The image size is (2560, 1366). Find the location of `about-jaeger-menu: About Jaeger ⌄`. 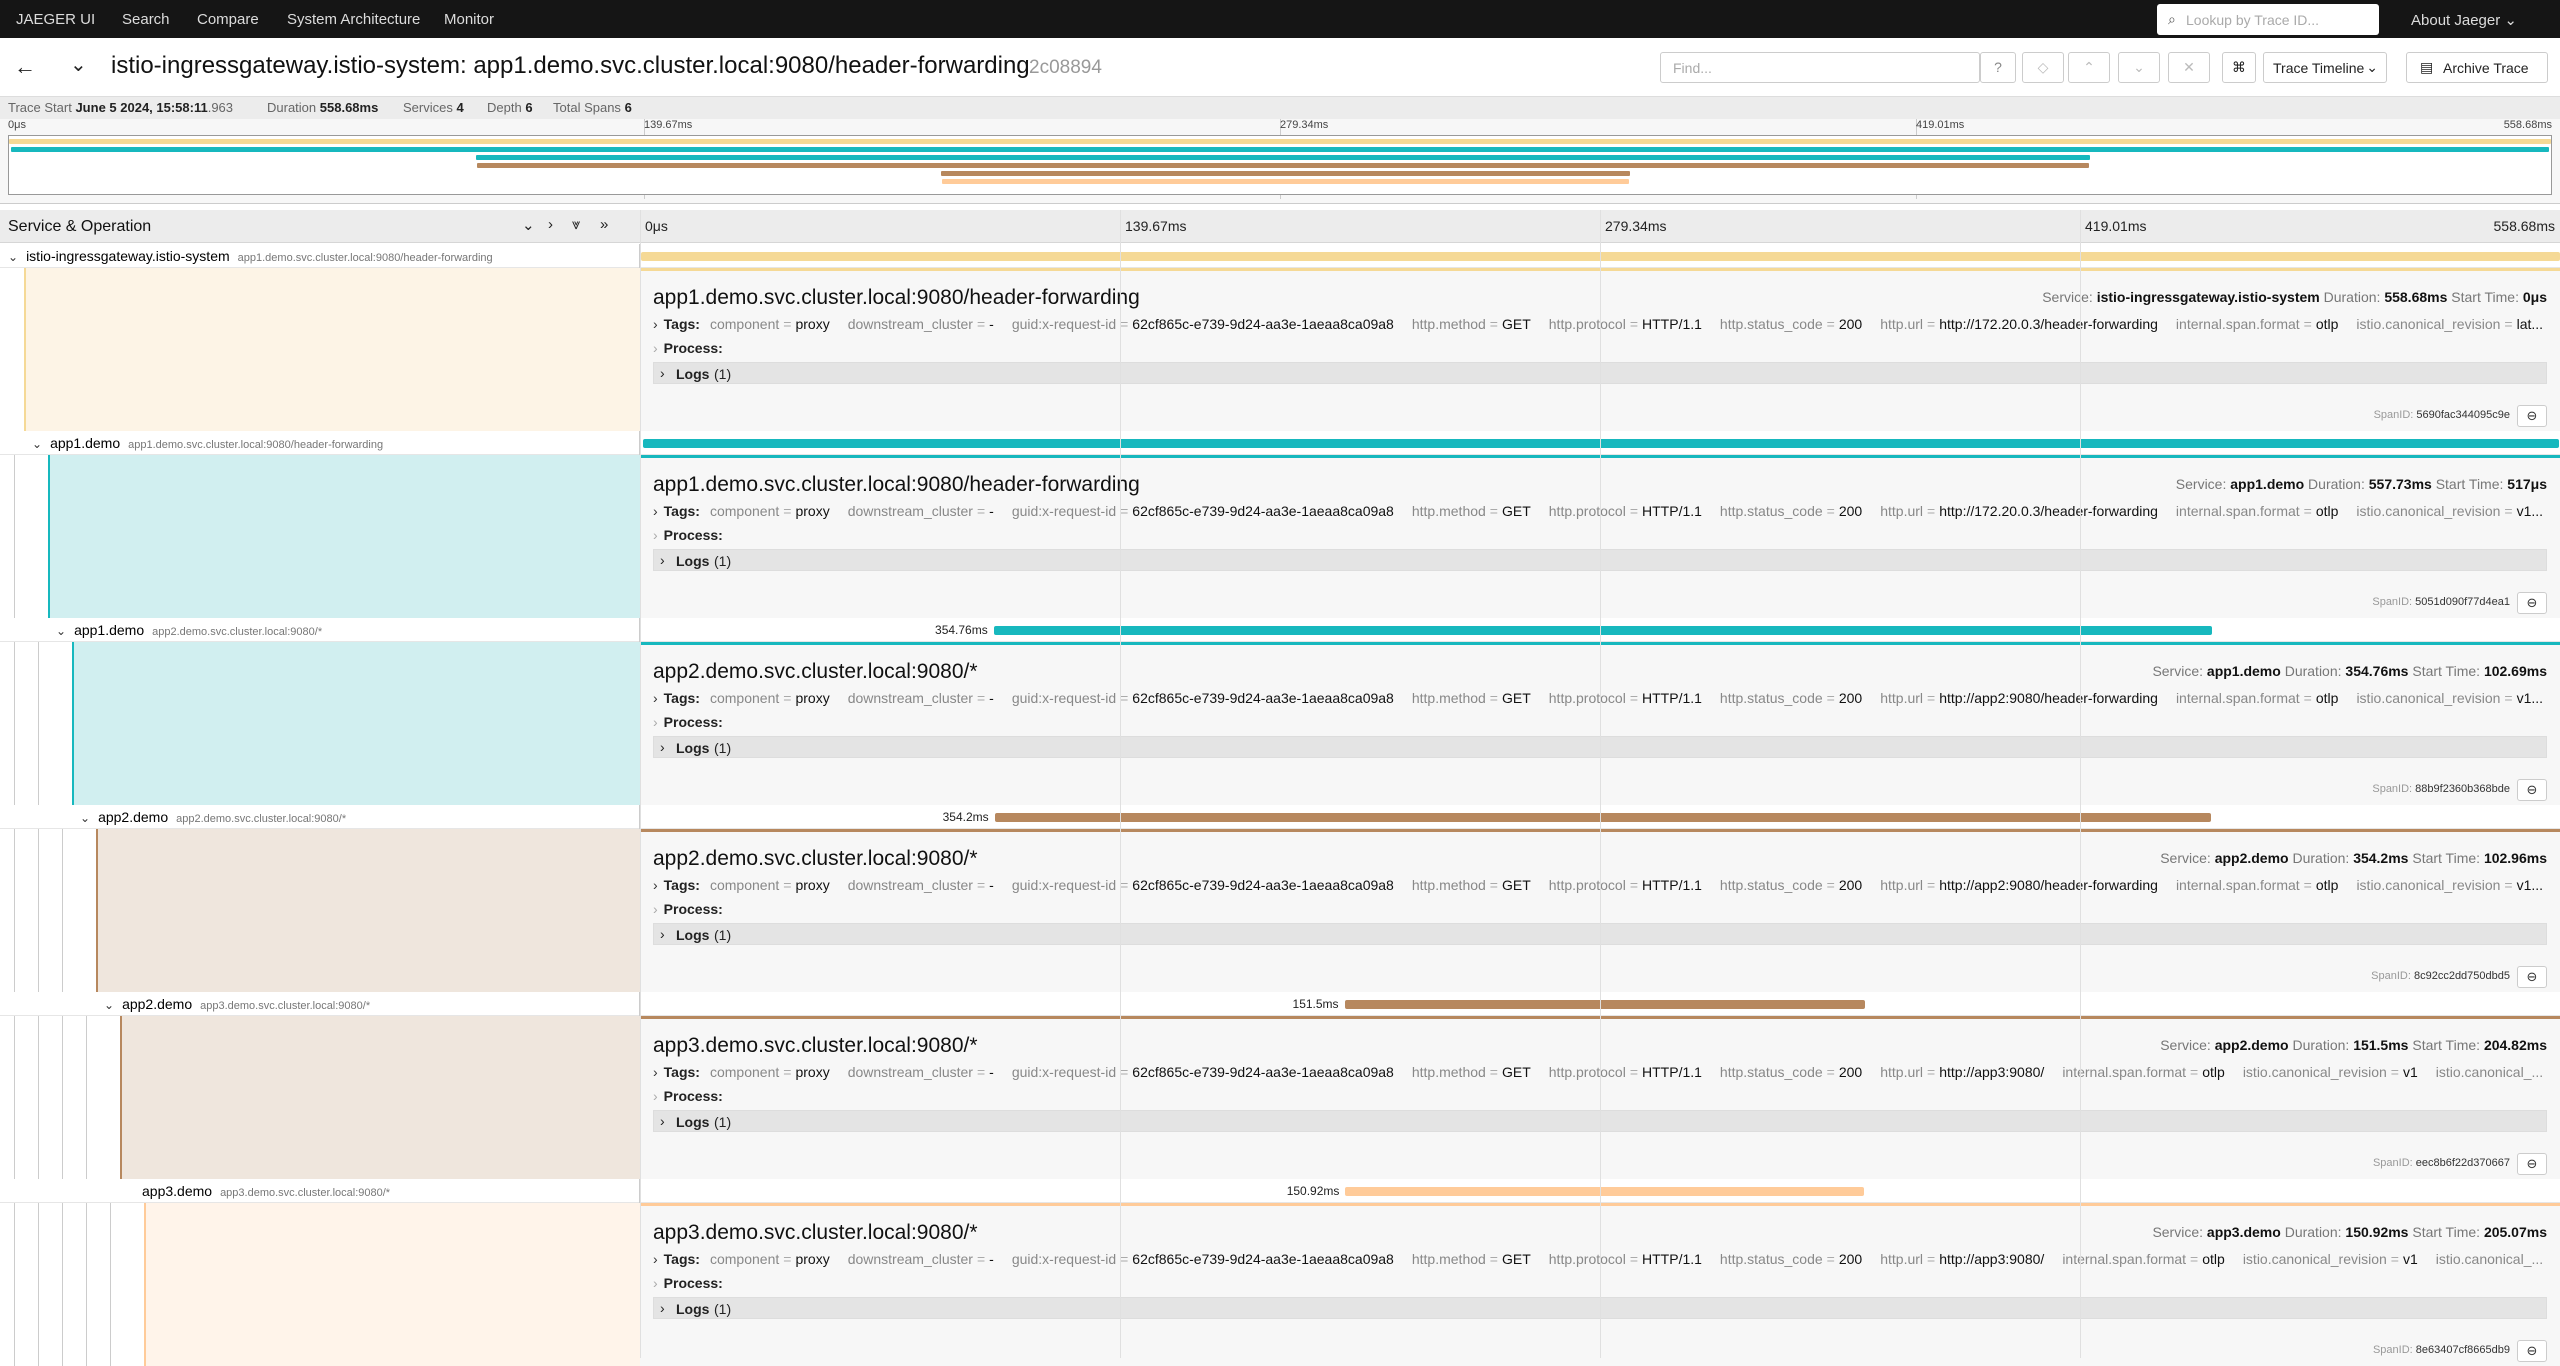

about-jaeger-menu: About Jaeger ⌄ is located at coordinates (2464, 20).